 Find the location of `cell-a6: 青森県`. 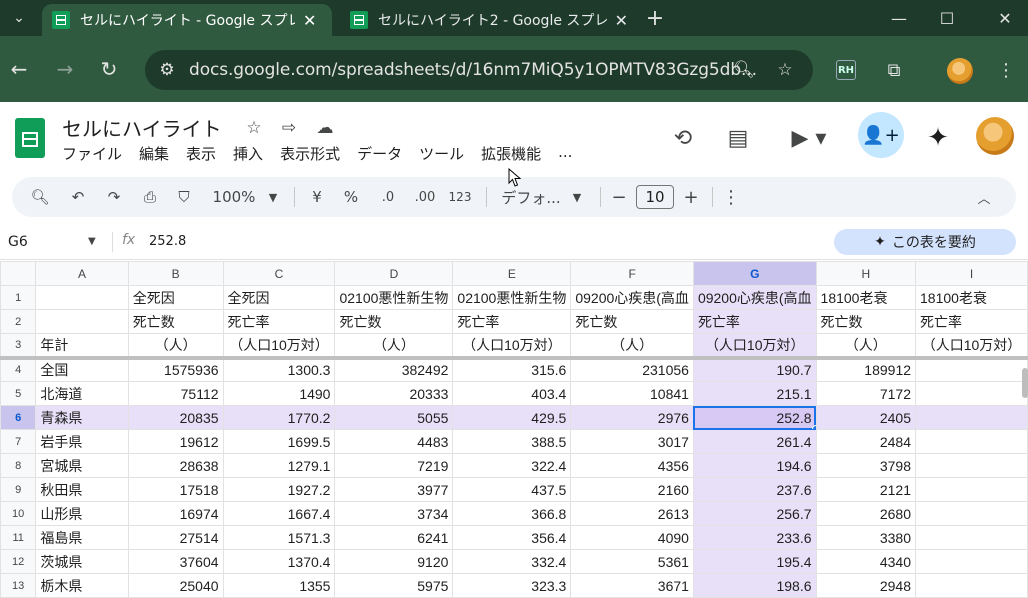

cell-a6: 青森県 is located at coordinates (82, 417).